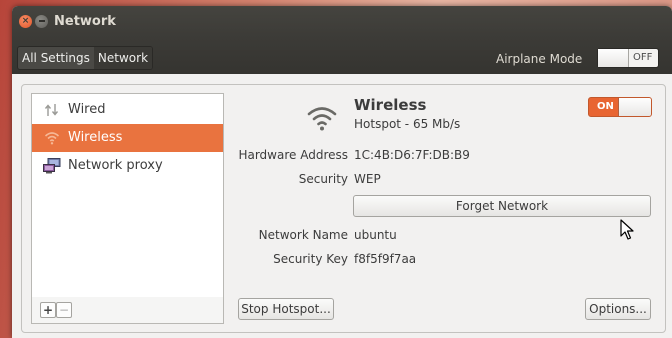  Describe the element at coordinates (310, 259) in the screenshot. I see `security-key-label: Security Key` at that location.